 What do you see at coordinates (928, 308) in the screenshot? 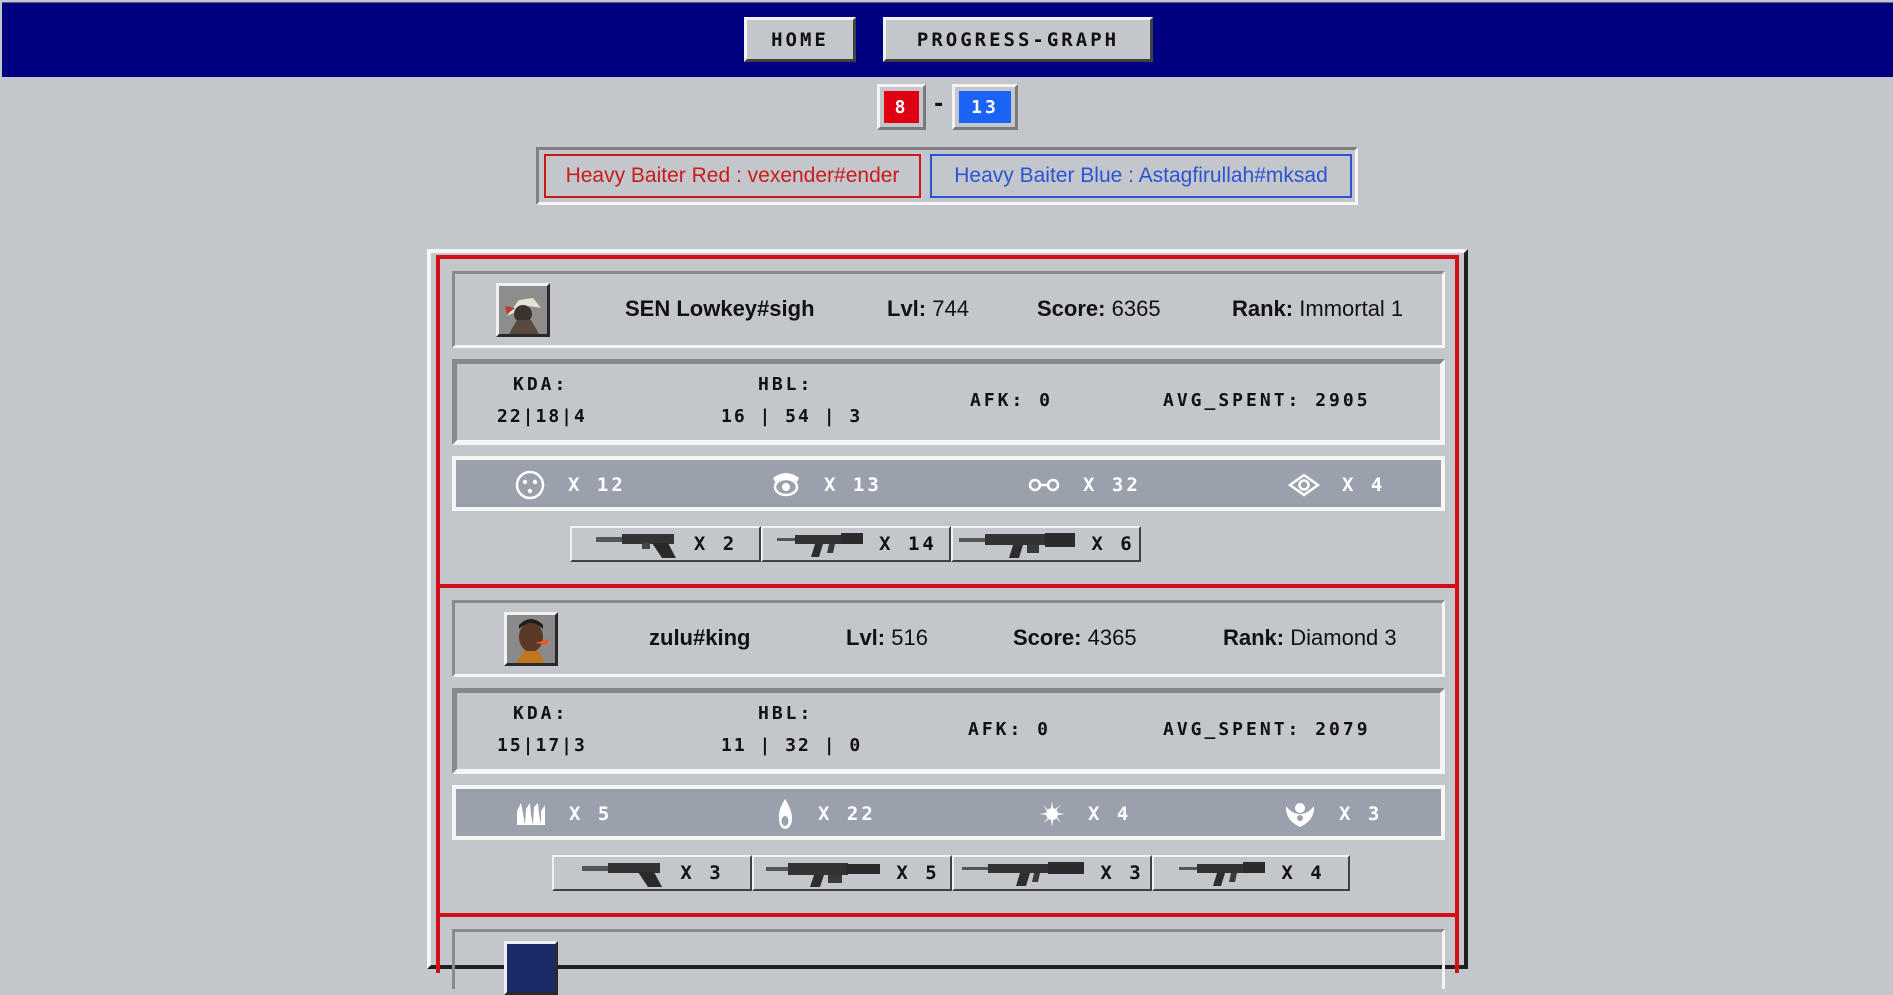
I see `player-level: Lvl: 744` at bounding box center [928, 308].